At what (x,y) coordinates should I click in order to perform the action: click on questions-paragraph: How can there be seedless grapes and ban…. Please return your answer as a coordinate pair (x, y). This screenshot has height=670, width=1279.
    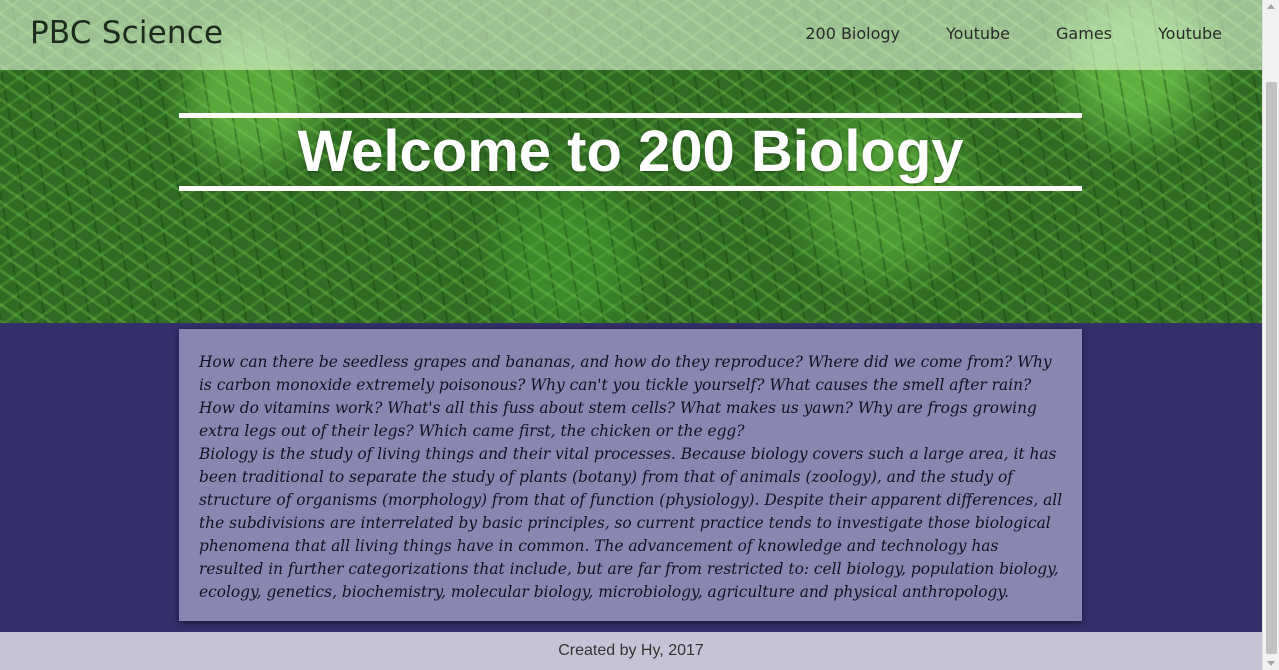
    Looking at the image, I should click on (625, 396).